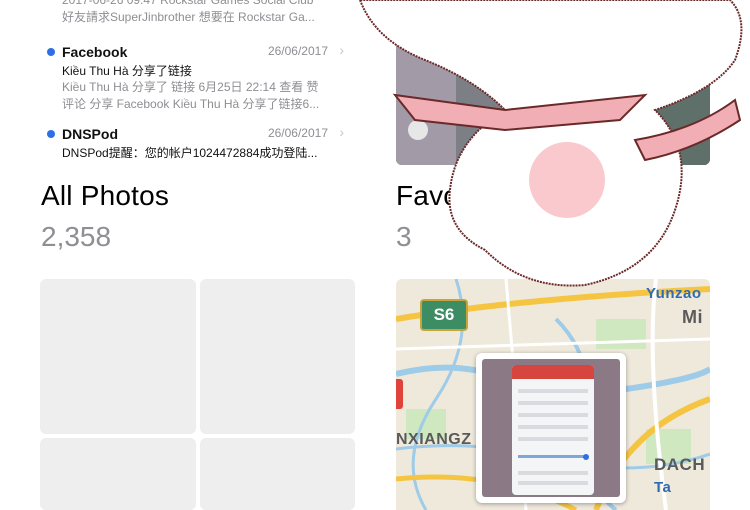  Describe the element at coordinates (680, 464) in the screenshot. I see `map-label: DACH` at that location.